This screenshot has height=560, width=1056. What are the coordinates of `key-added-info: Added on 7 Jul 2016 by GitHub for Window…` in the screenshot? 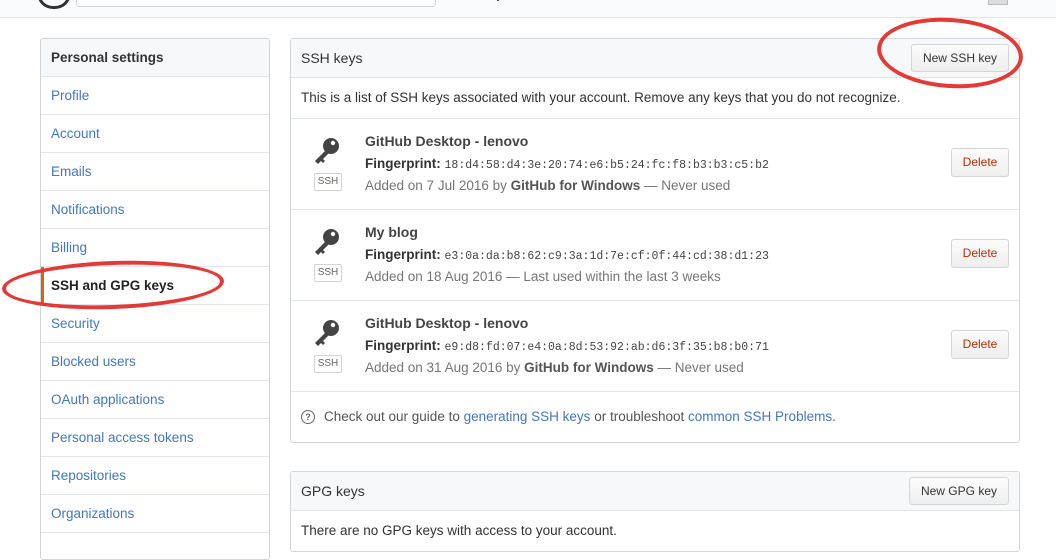 It's located at (547, 185).